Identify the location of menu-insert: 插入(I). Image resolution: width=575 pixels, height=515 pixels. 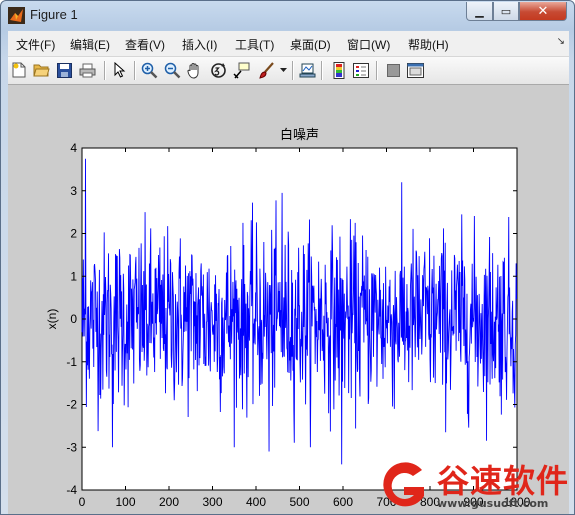
(199, 44).